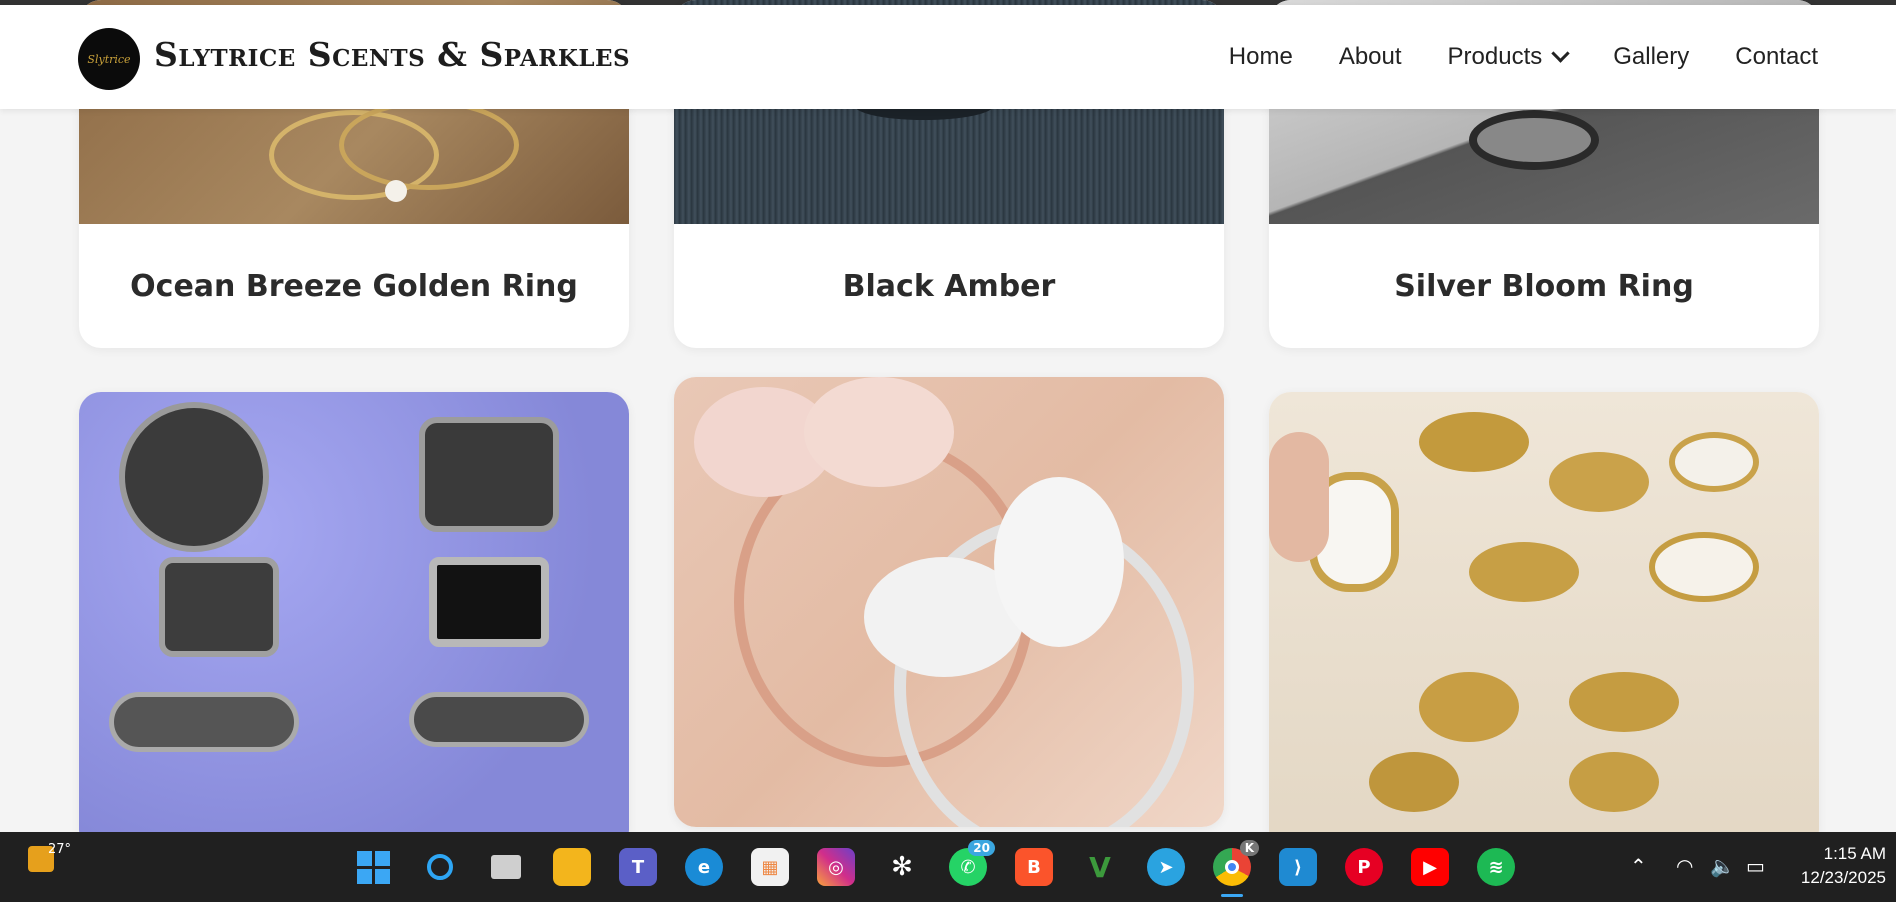 This screenshot has width=1896, height=902. Describe the element at coordinates (1560, 53) in the screenshot. I see `chevron-down-icon` at that location.